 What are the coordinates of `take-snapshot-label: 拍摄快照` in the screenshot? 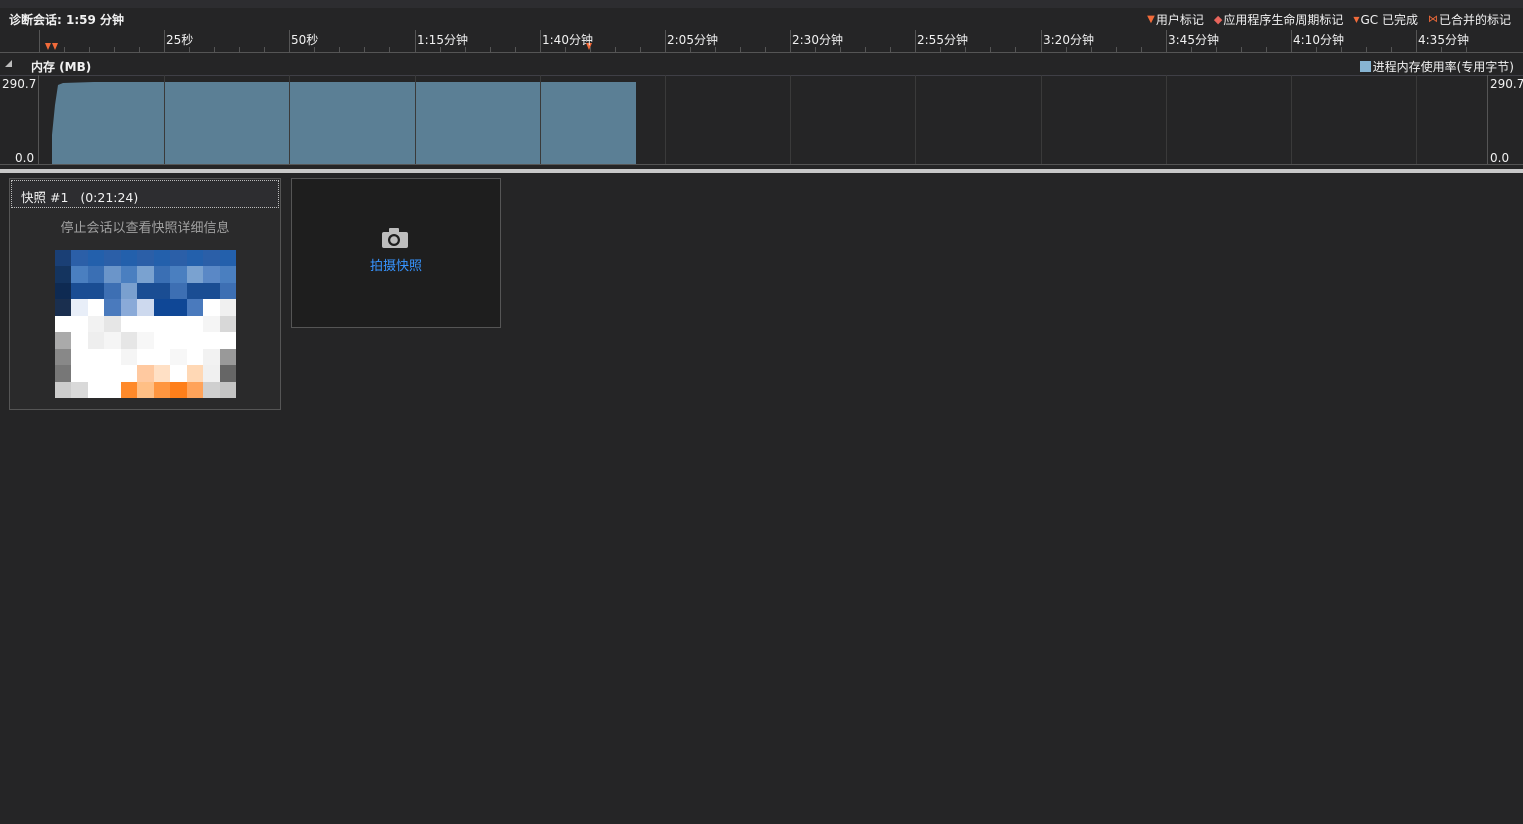 It's located at (395, 266).